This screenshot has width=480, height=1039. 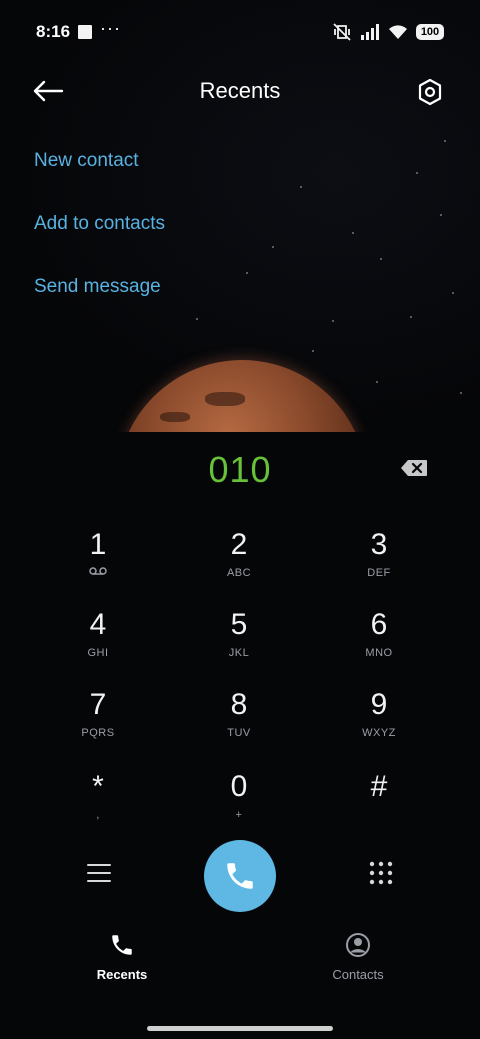 I want to click on key-digit: 3, so click(x=379, y=544).